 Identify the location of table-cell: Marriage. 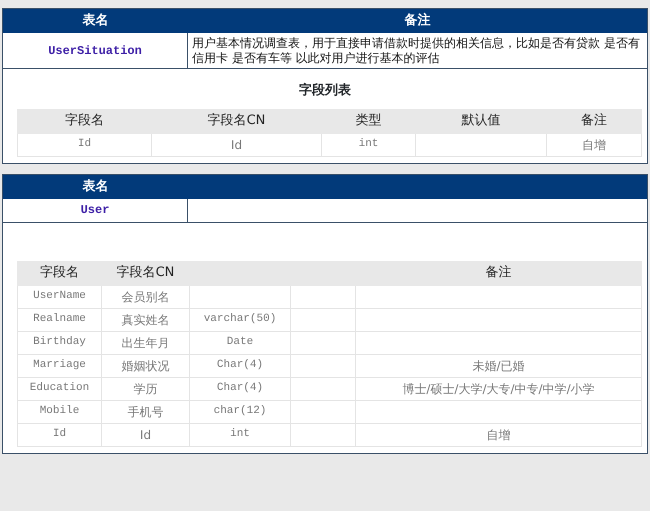
(59, 365).